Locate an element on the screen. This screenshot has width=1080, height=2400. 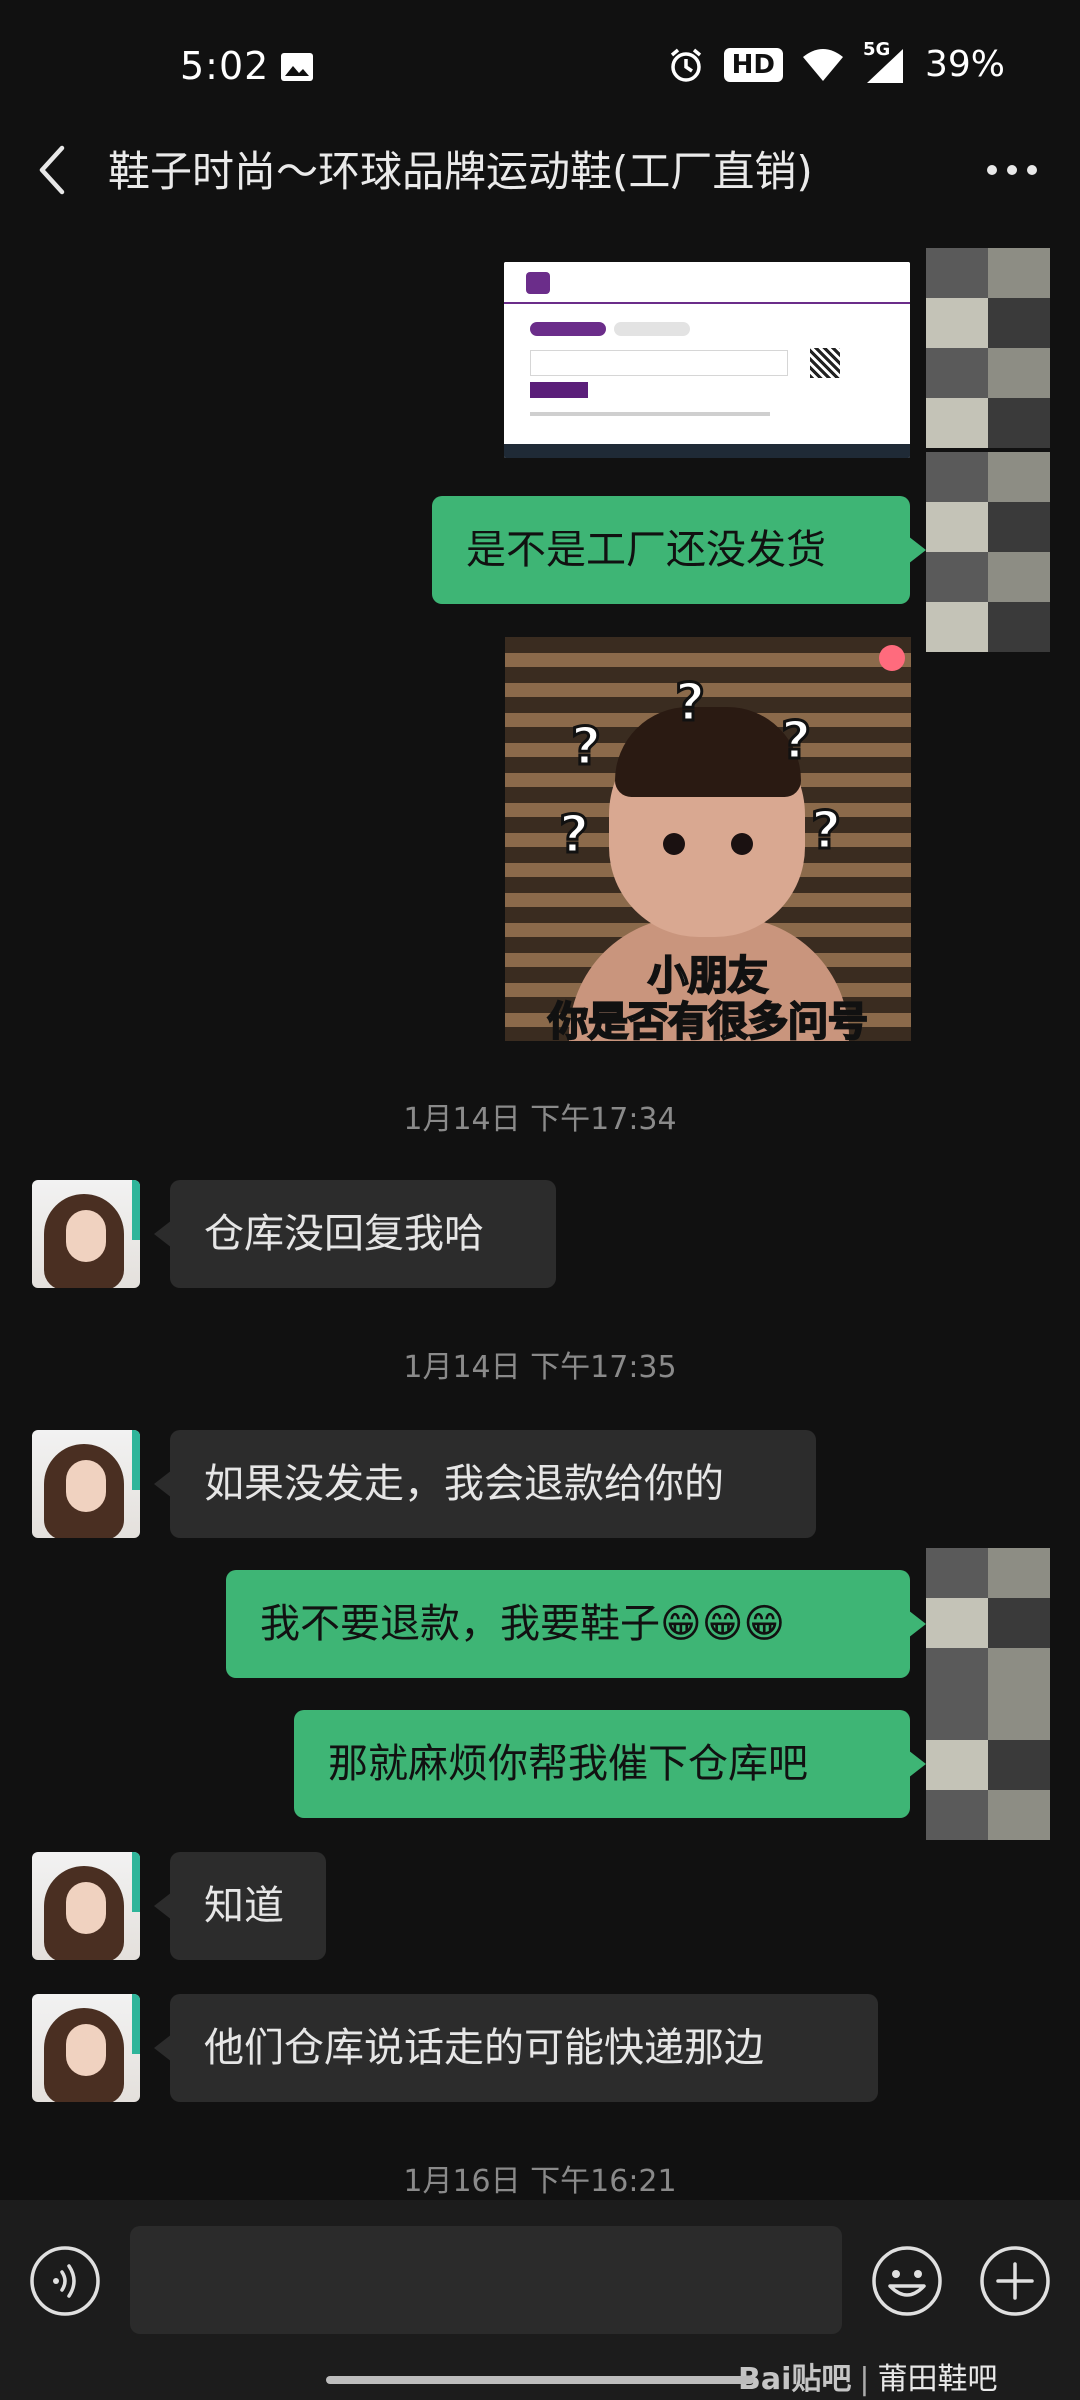
timestamp: 1月16日 下午16:21 is located at coordinates (540, 2181).